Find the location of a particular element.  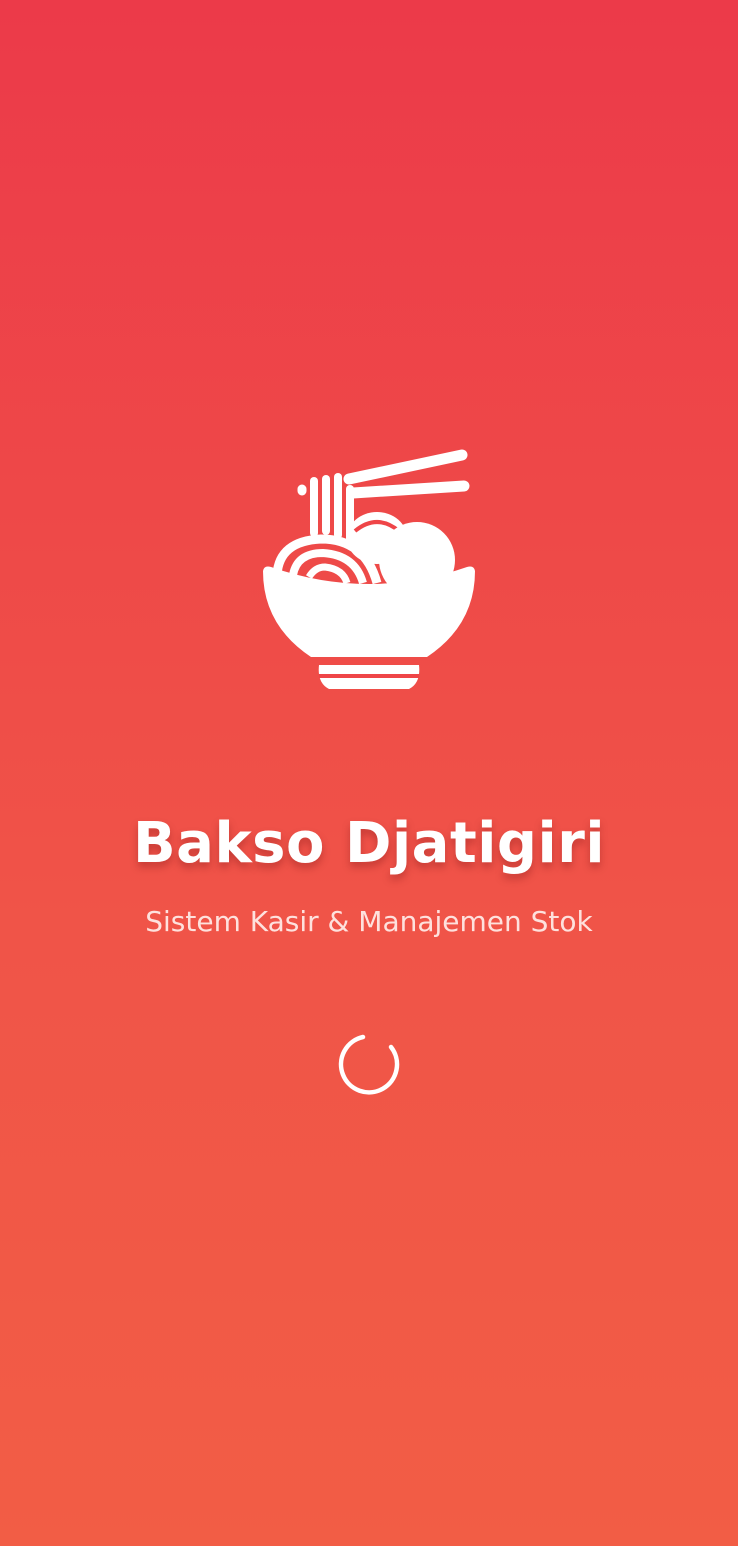

app-subtitle: Sistem Kasir & Manajemen Stok is located at coordinates (369, 921).